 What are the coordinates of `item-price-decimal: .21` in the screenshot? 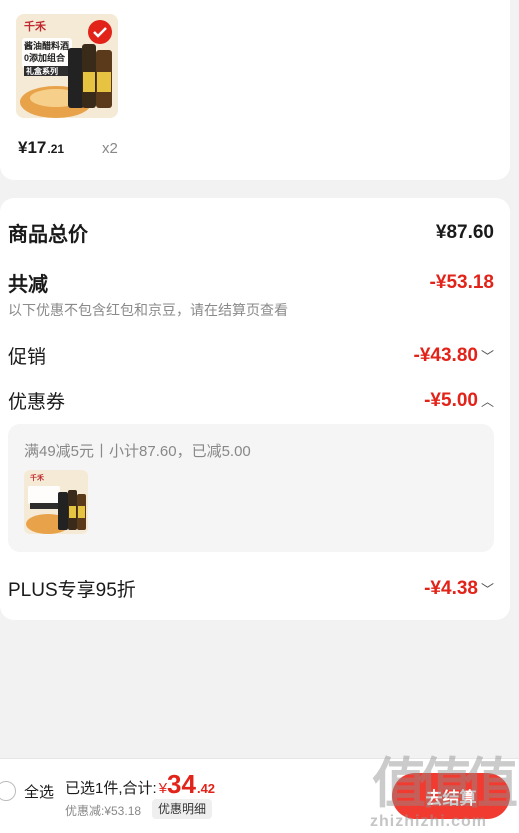 It's located at (56, 149).